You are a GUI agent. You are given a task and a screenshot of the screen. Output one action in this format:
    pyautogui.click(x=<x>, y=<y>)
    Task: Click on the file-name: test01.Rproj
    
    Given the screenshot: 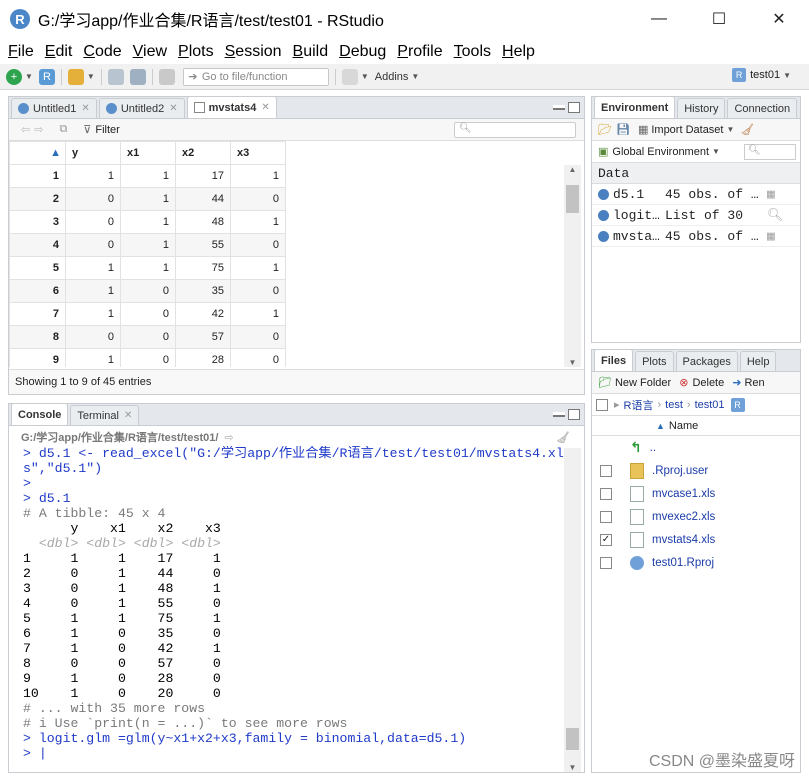 What is the action you would take?
    pyautogui.click(x=683, y=563)
    